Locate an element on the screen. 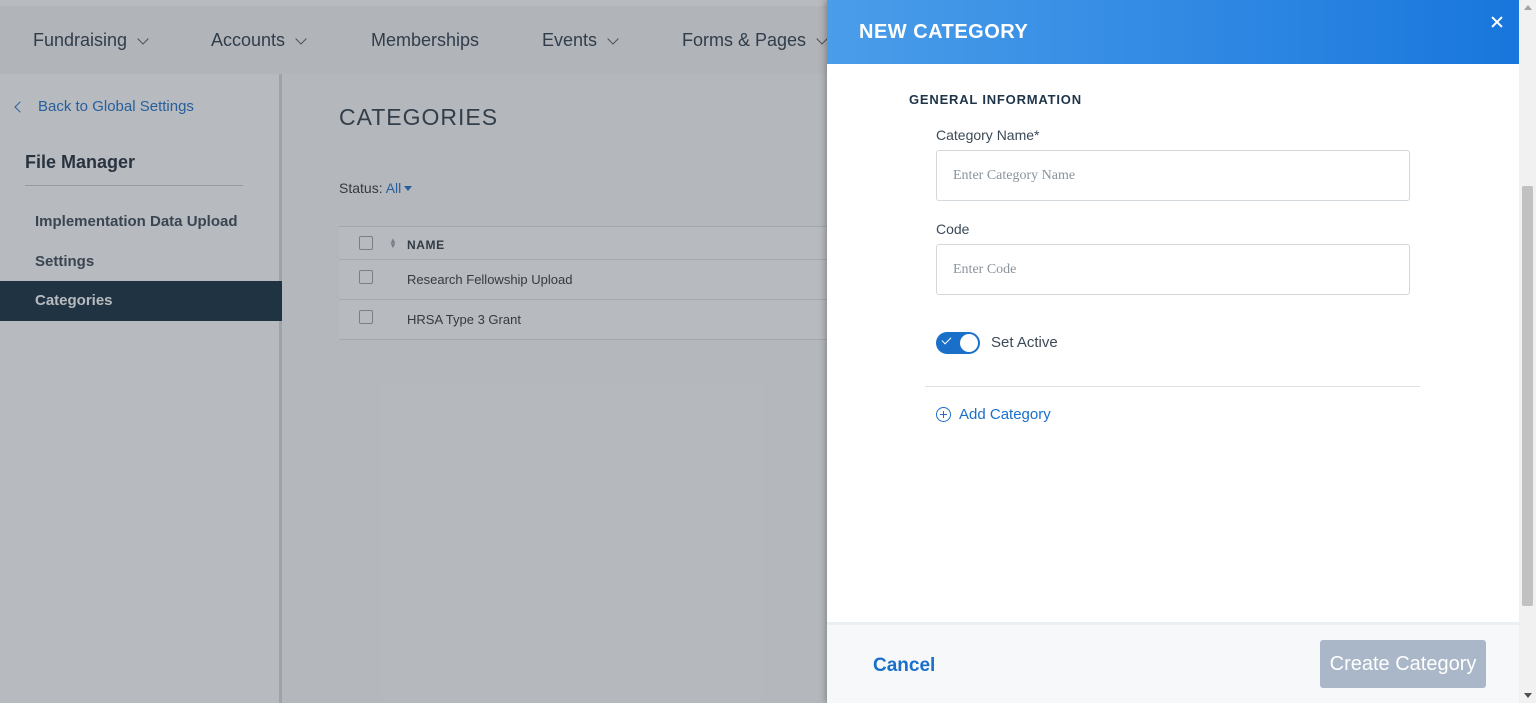 This screenshot has width=1536, height=703. code-input is located at coordinates (1173, 269).